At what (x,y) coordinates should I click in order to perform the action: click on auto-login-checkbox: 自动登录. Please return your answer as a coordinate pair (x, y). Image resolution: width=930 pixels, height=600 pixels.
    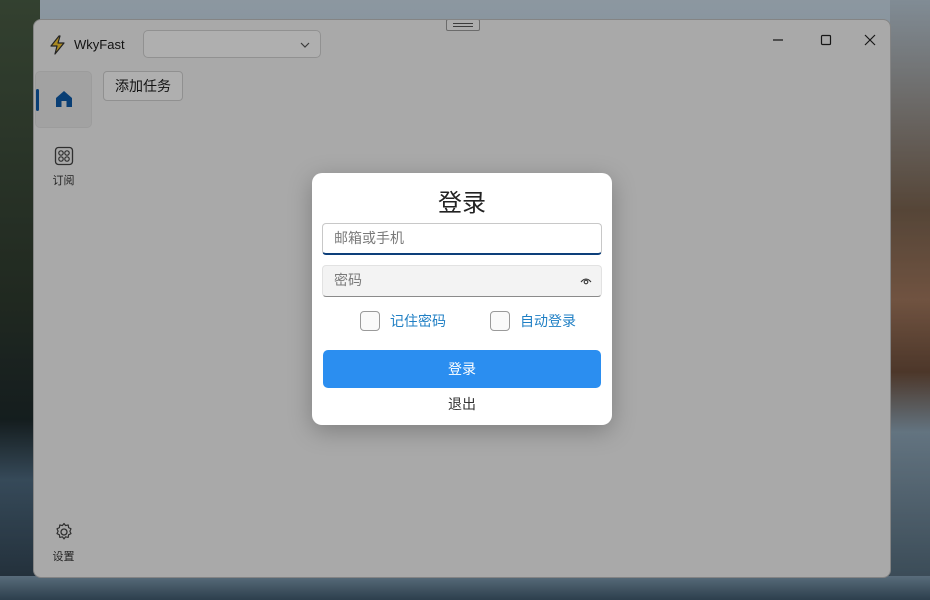
    Looking at the image, I should click on (533, 321).